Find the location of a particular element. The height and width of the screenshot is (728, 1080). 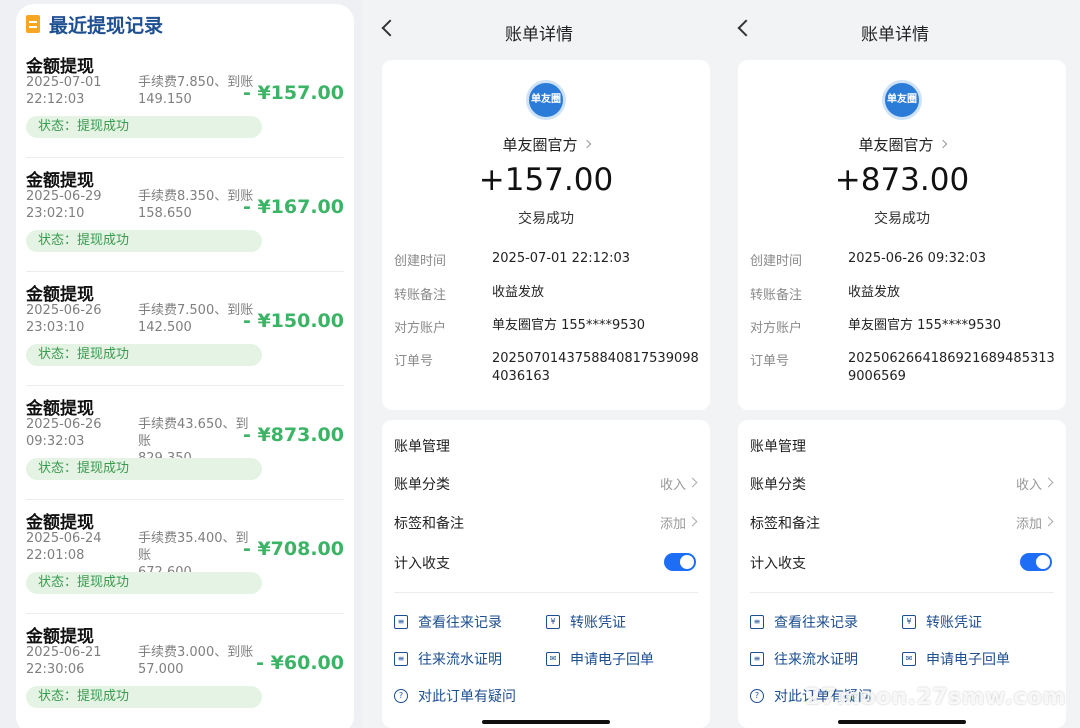

record-amount: - ¥157.00 is located at coordinates (293, 93).